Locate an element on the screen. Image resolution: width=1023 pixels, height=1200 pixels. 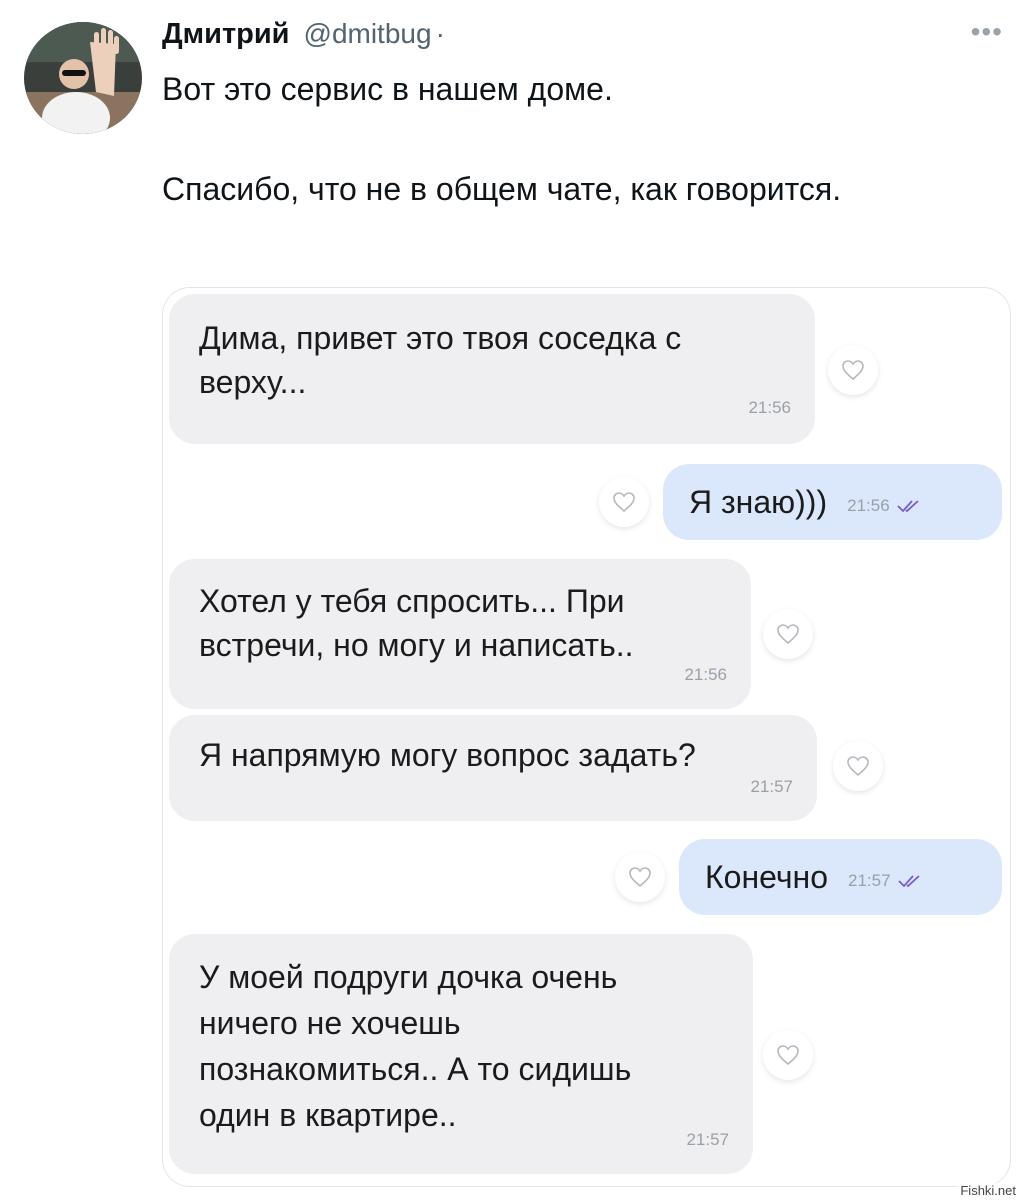
tweet-text-line: Вот это сервис в нашем доме. is located at coordinates (387, 89).